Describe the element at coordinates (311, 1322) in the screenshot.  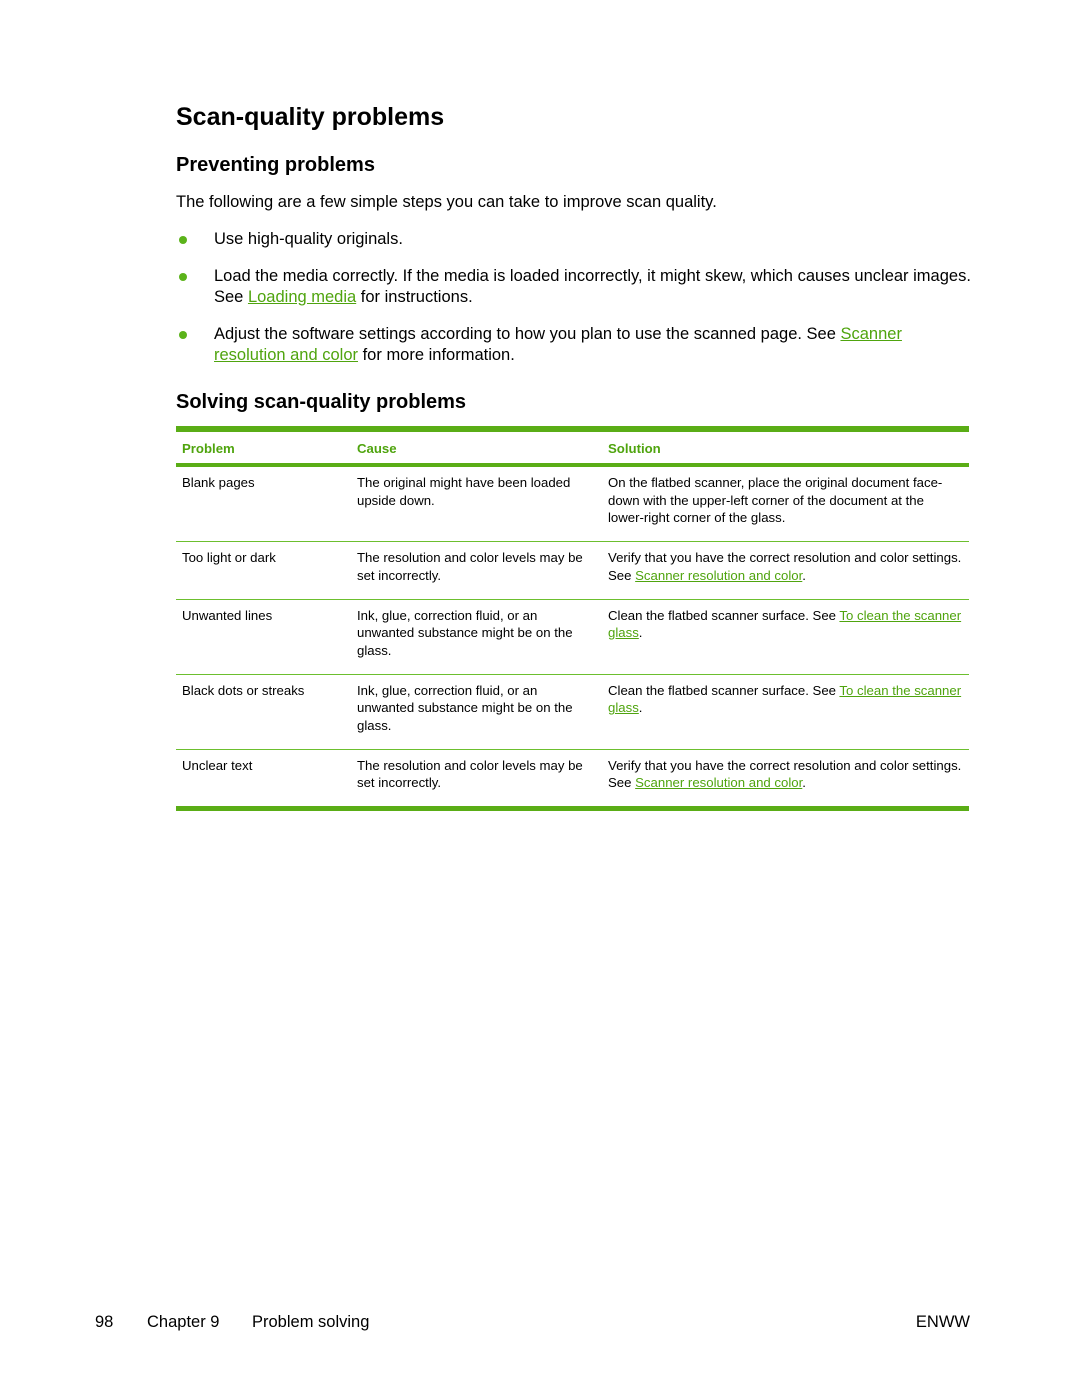
I see `section-label: Problem solving` at that location.